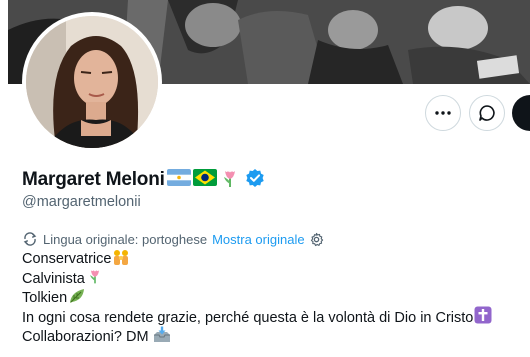  What do you see at coordinates (45, 298) in the screenshot?
I see `bio-line-text: Tolkien` at bounding box center [45, 298].